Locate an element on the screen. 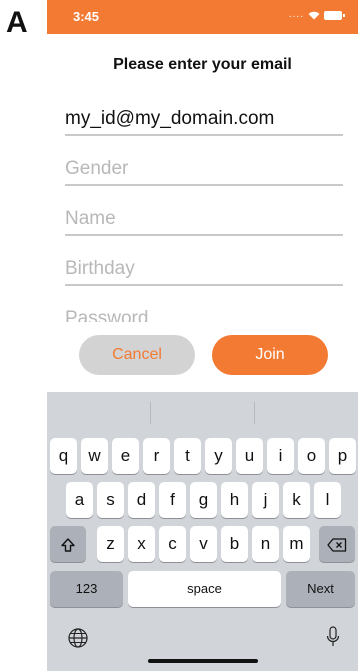 Image resolution: width=358 pixels, height=671 pixels. key-u: u is located at coordinates (249, 456).